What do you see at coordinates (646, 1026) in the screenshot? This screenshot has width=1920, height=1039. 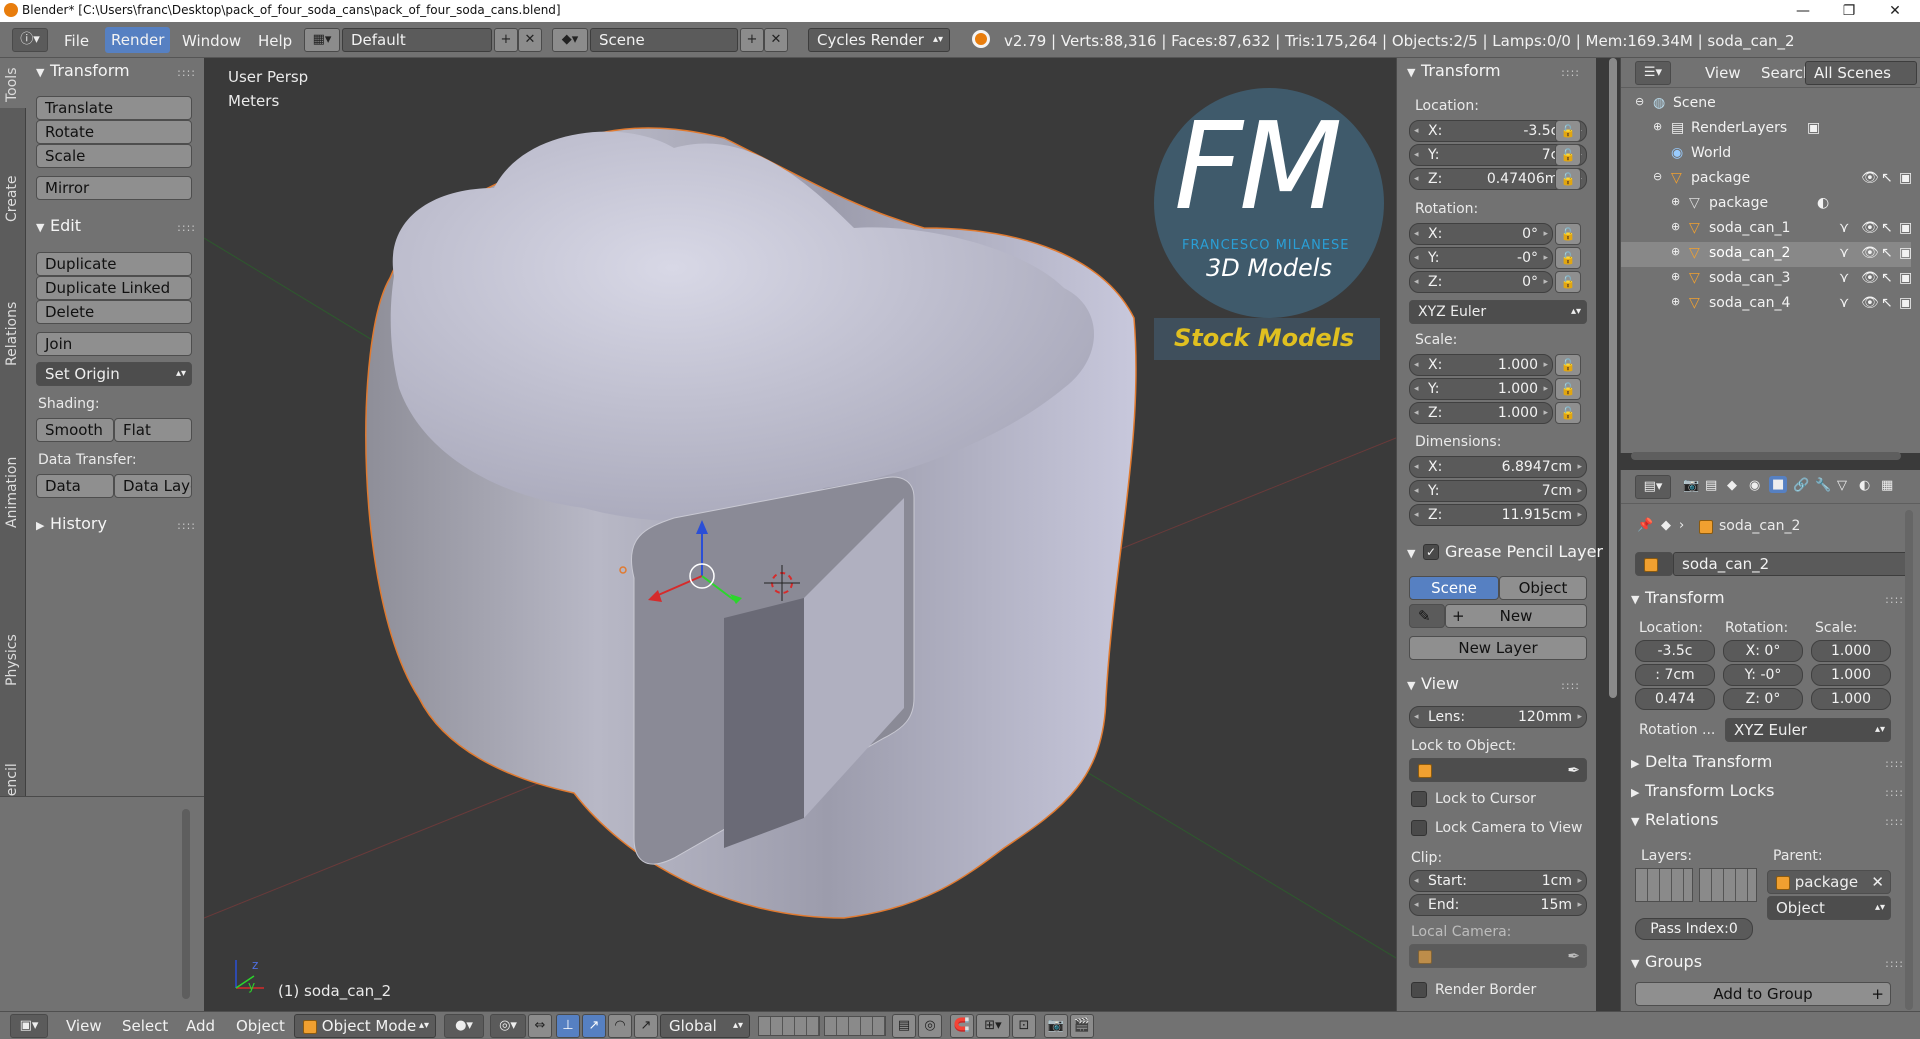 I see `manipulator-extra-icon: ↗` at bounding box center [646, 1026].